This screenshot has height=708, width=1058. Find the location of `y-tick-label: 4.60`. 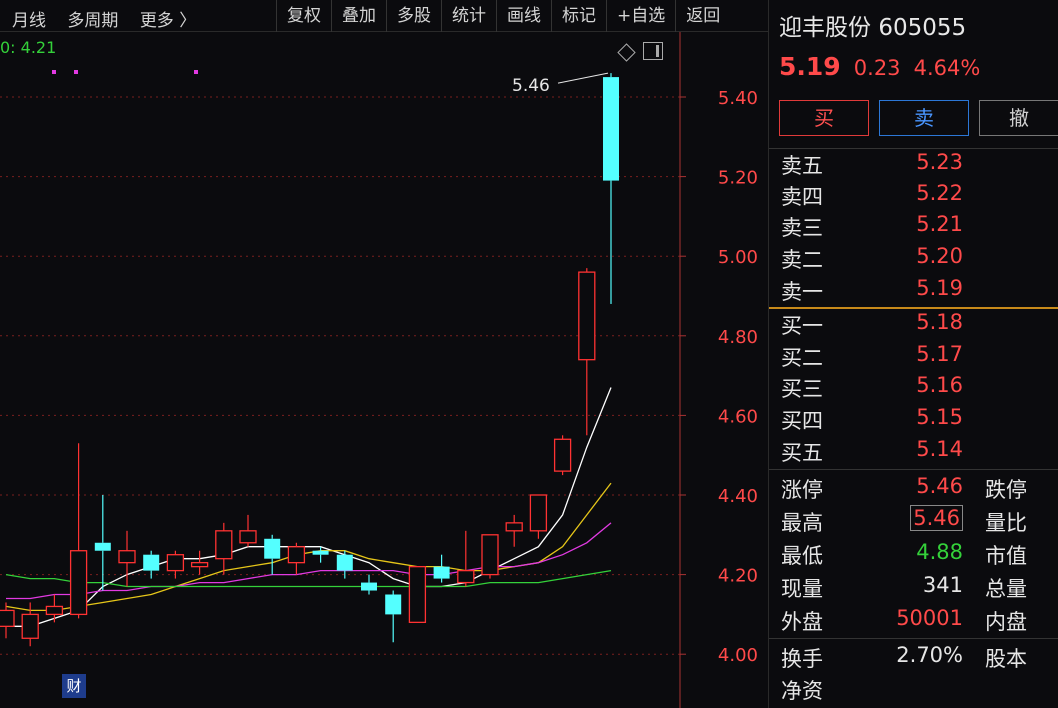

y-tick-label: 4.60 is located at coordinates (738, 416).